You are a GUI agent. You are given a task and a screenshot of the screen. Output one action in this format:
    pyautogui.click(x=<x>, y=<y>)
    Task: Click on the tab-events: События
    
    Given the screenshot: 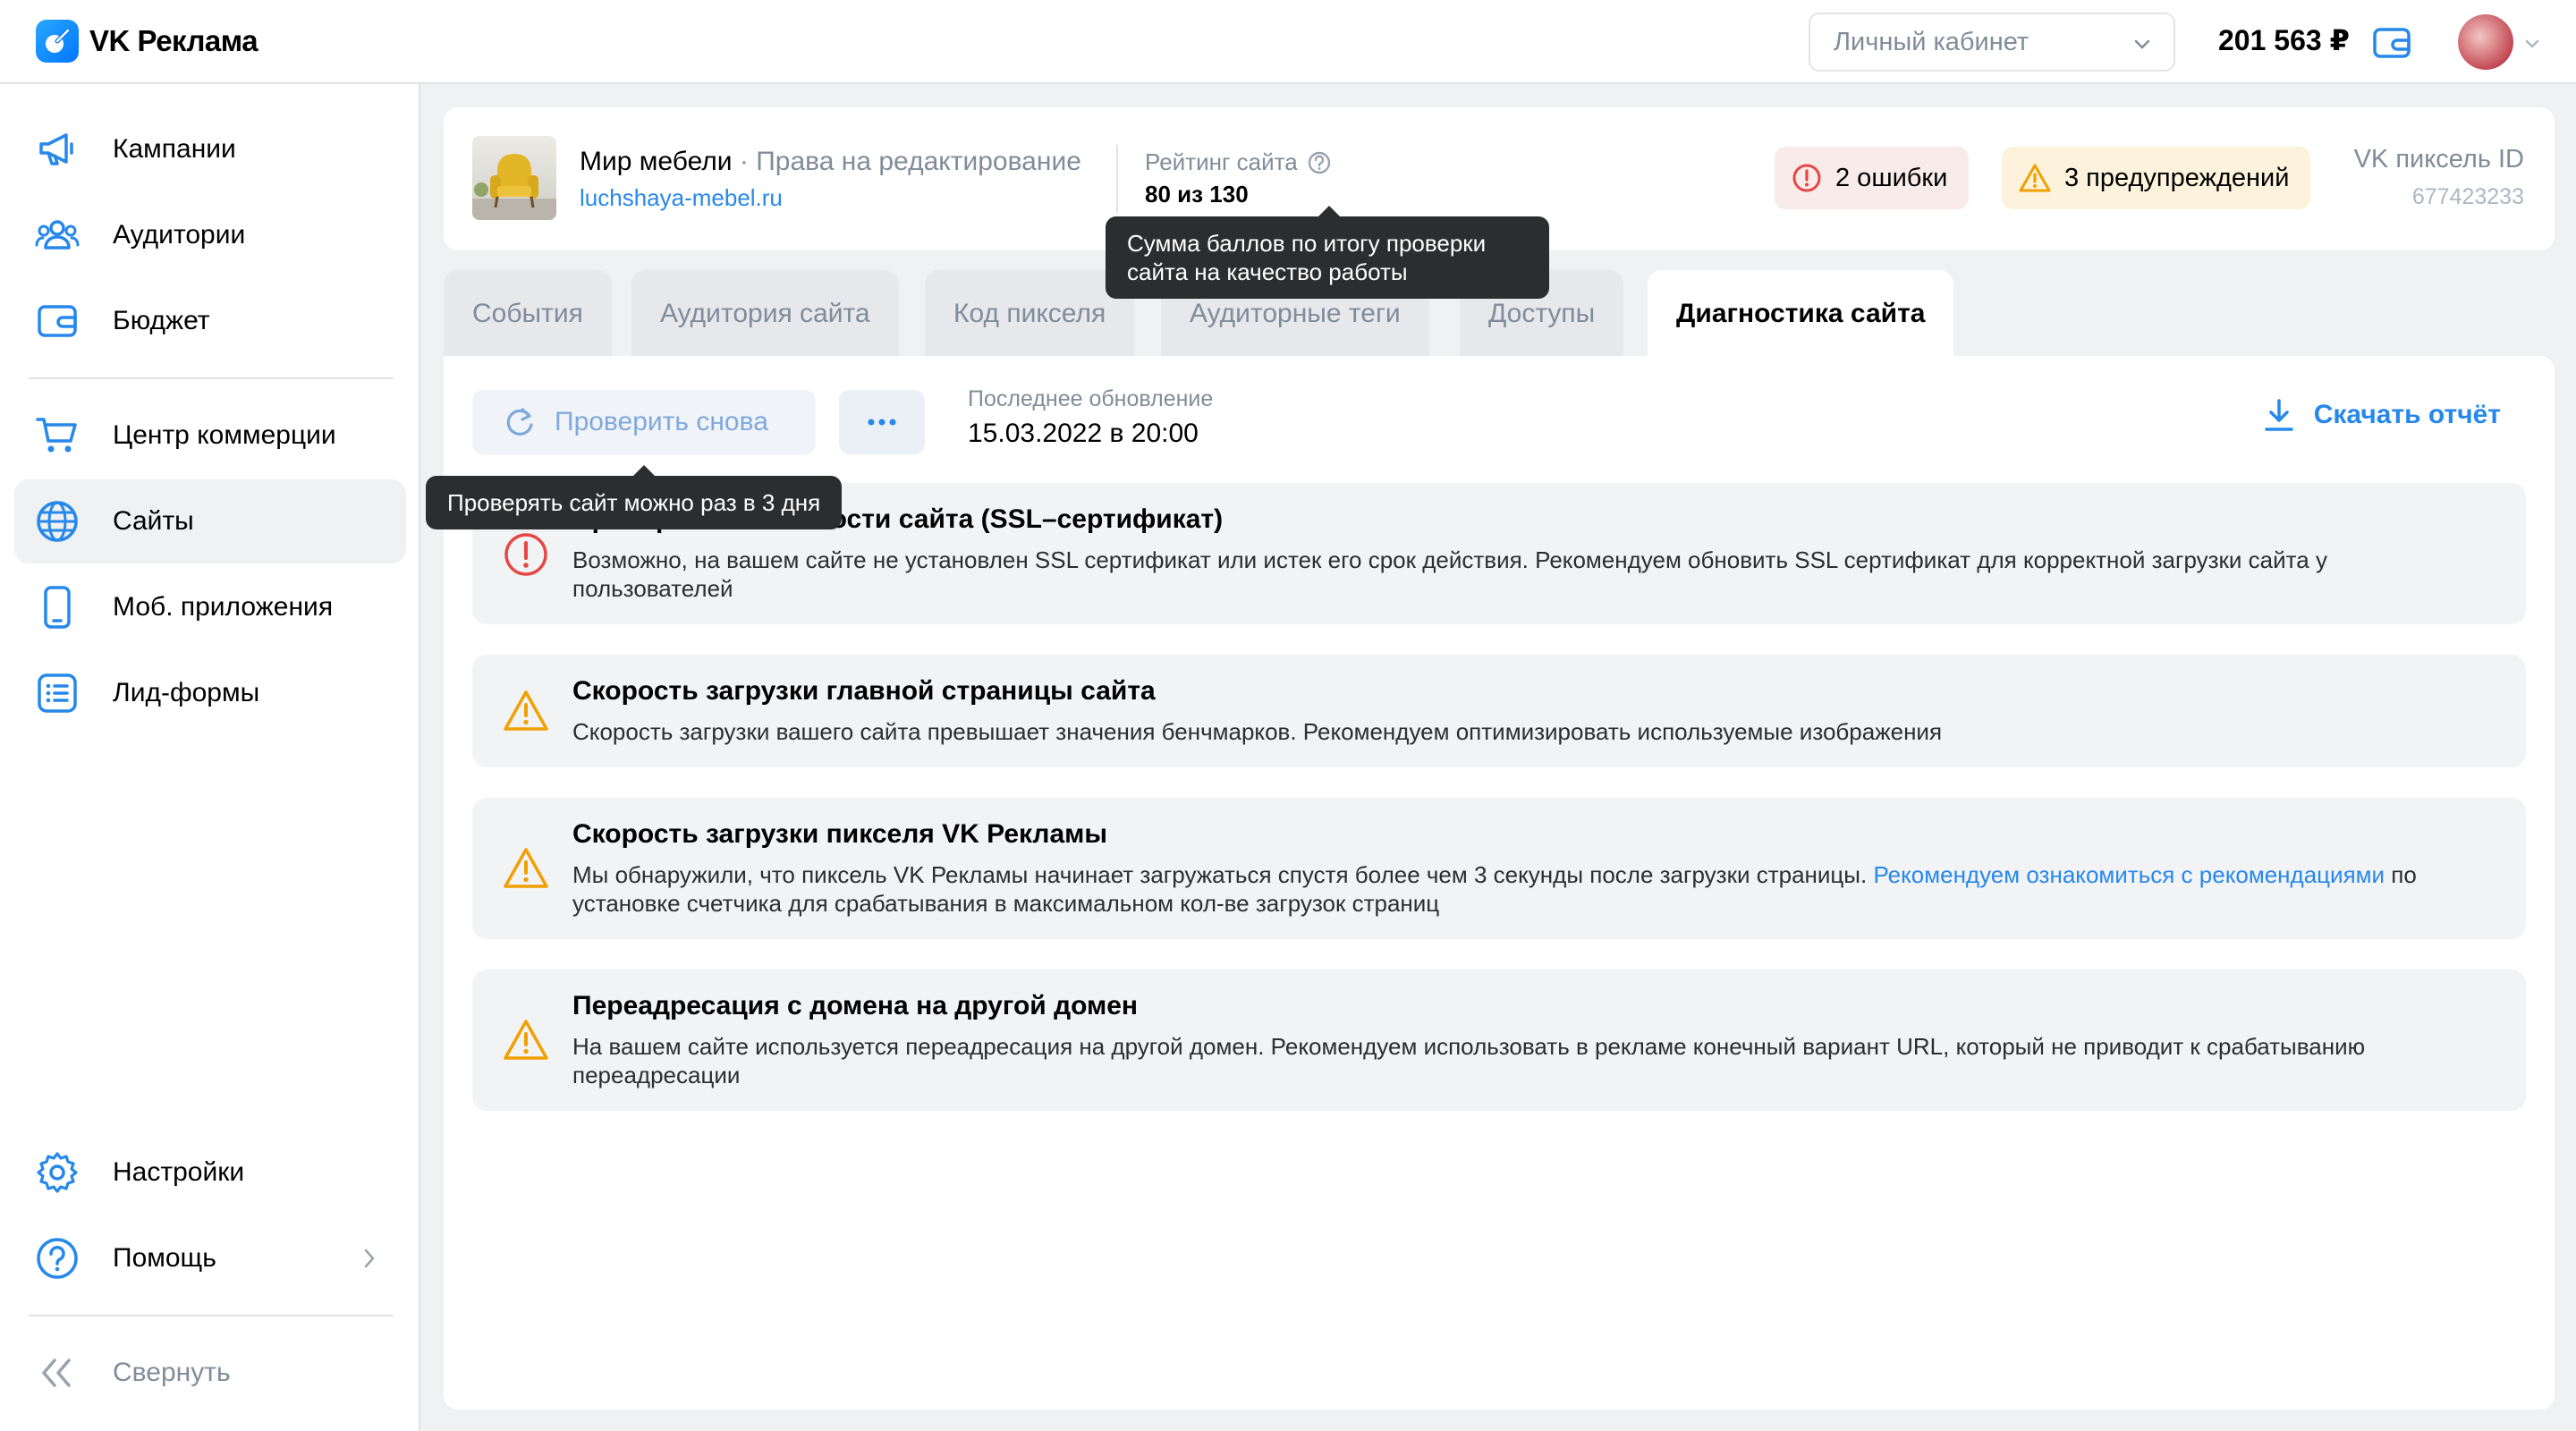 What is the action you would take?
    pyautogui.click(x=528, y=314)
    